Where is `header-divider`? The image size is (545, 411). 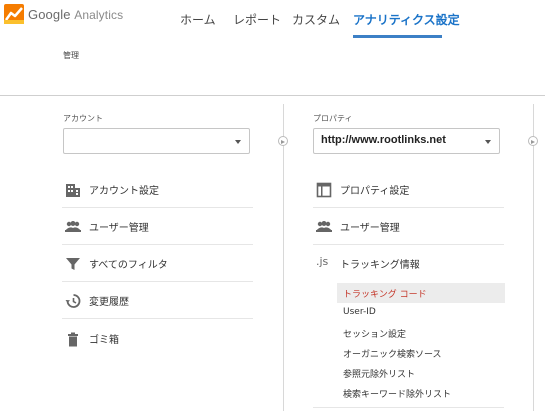
header-divider is located at coordinates (272, 95).